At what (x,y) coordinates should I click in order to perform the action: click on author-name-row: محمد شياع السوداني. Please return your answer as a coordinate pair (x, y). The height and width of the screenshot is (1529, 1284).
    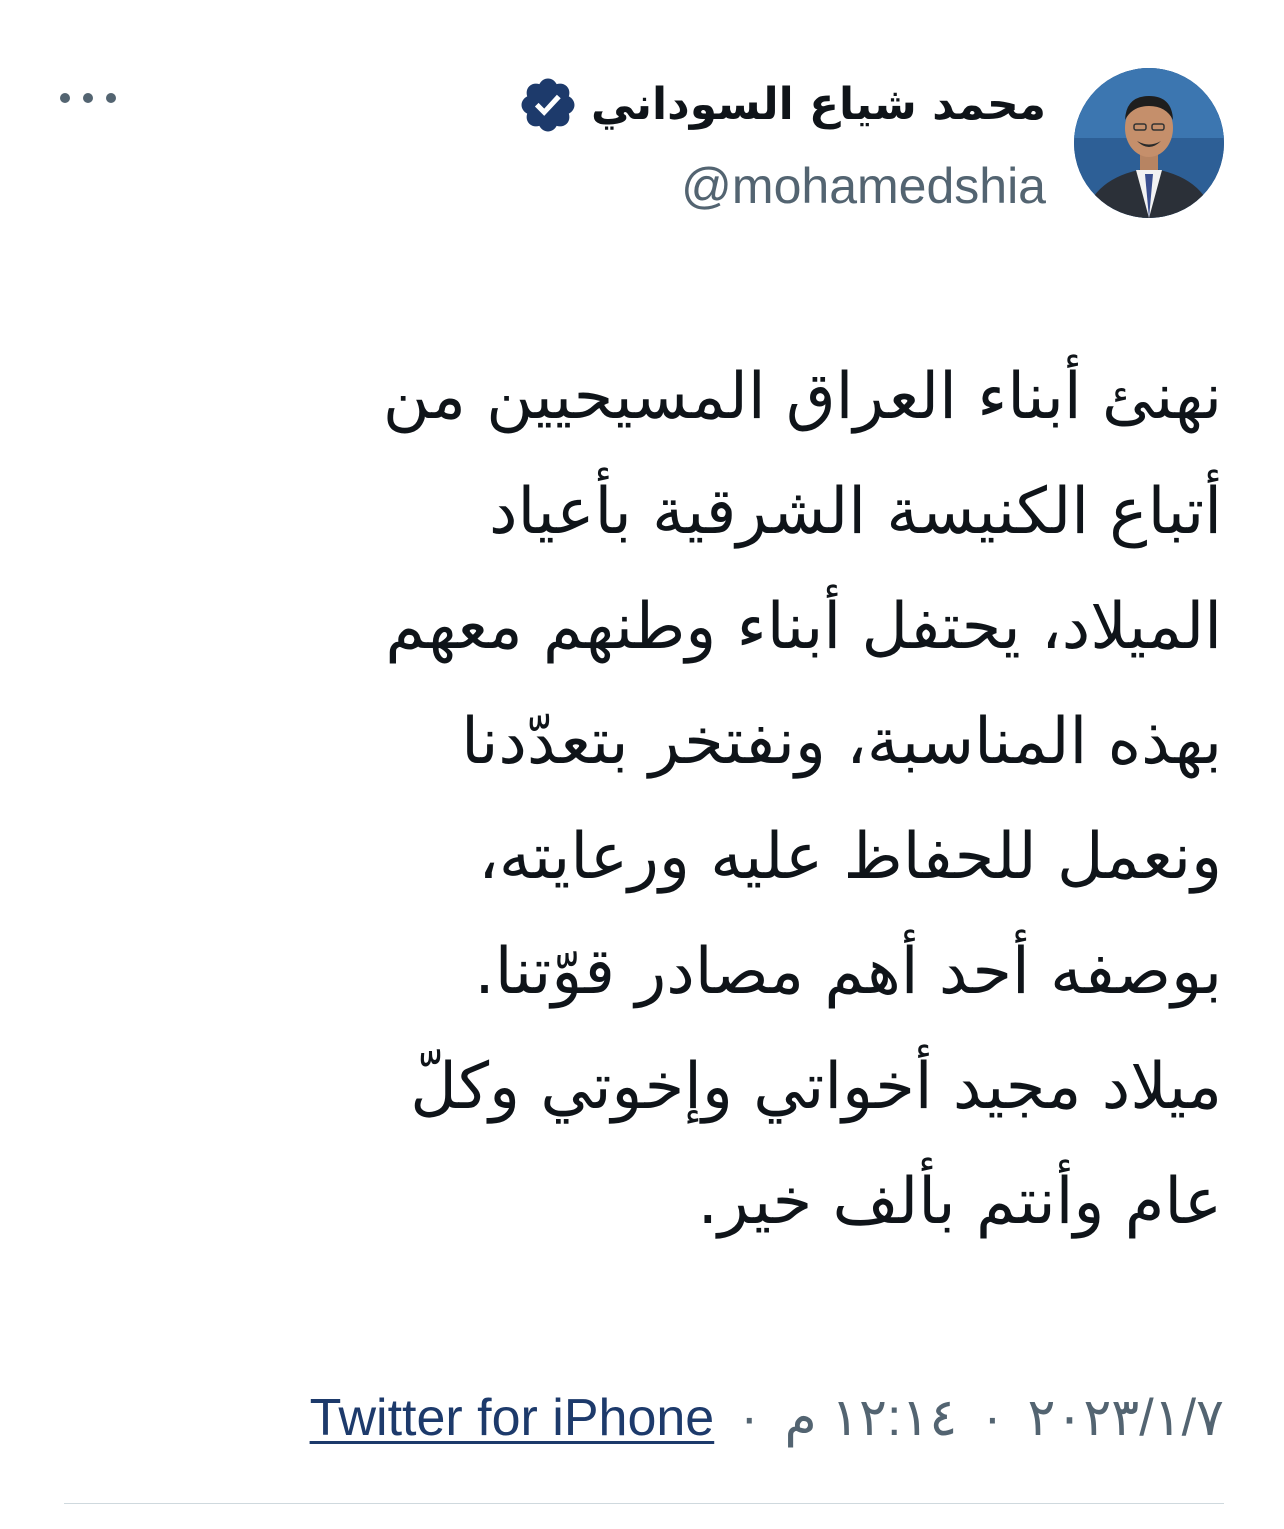
    Looking at the image, I should click on (781, 105).